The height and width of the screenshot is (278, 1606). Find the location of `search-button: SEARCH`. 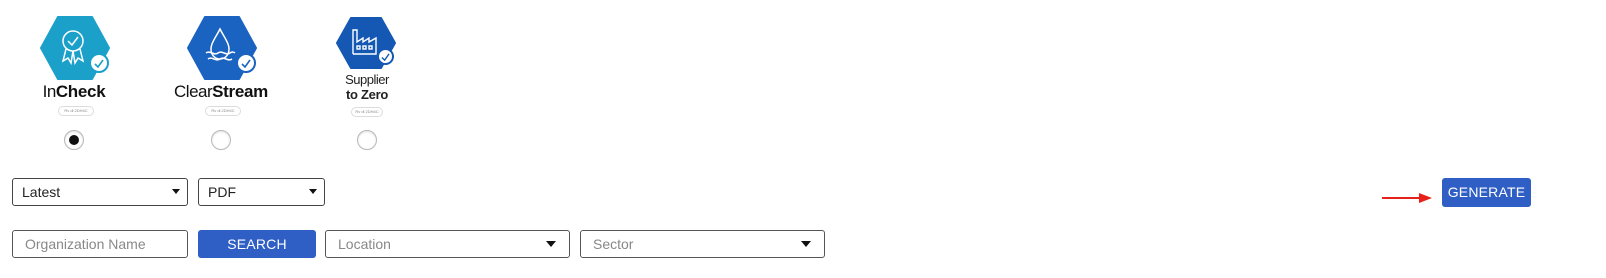

search-button: SEARCH is located at coordinates (257, 244).